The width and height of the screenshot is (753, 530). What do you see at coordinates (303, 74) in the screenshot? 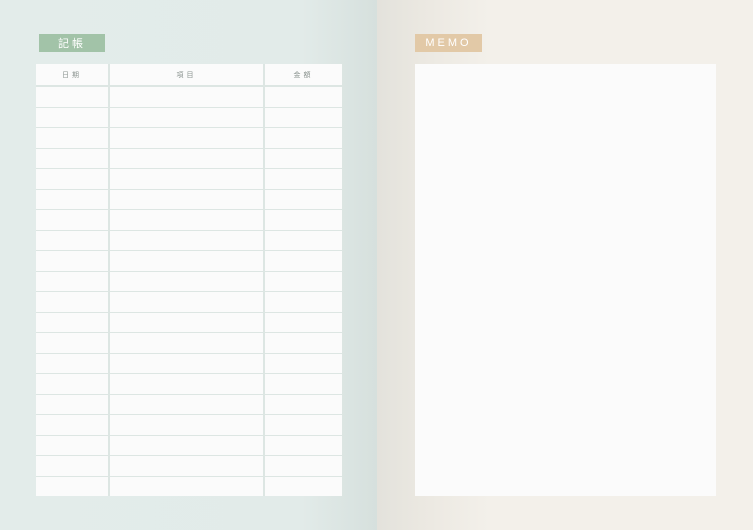
I see `header-amount: 金額` at bounding box center [303, 74].